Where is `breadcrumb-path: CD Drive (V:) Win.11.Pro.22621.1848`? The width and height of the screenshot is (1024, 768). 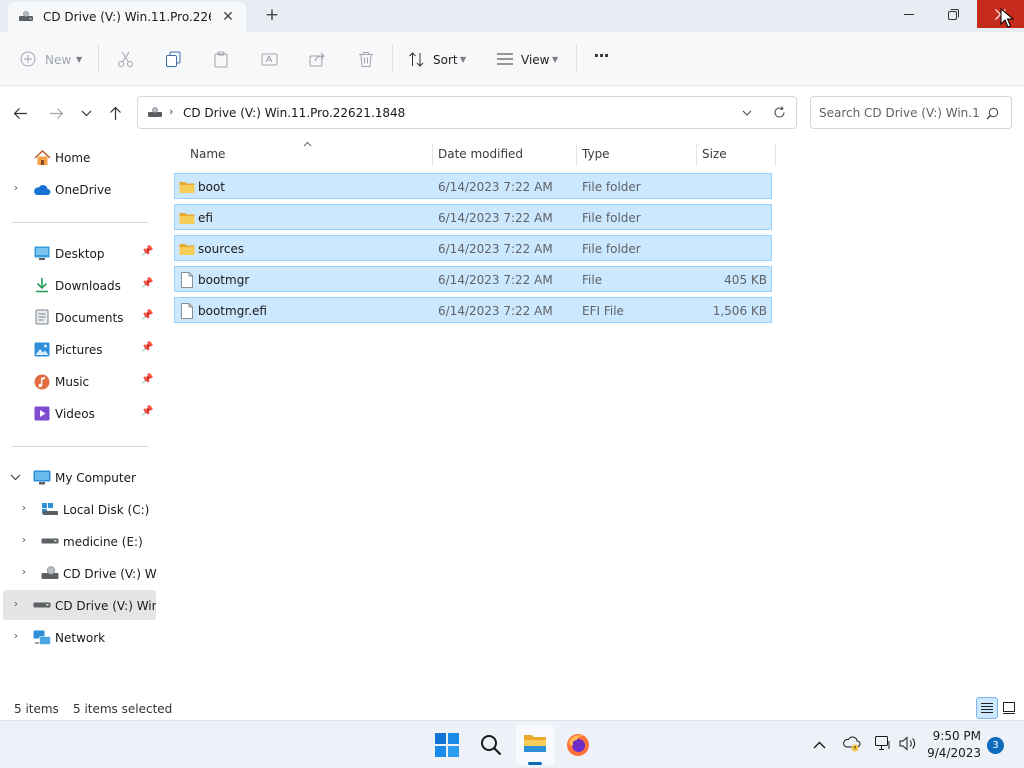
breadcrumb-path: CD Drive (V:) Win.11.Pro.22621.1848 is located at coordinates (294, 113).